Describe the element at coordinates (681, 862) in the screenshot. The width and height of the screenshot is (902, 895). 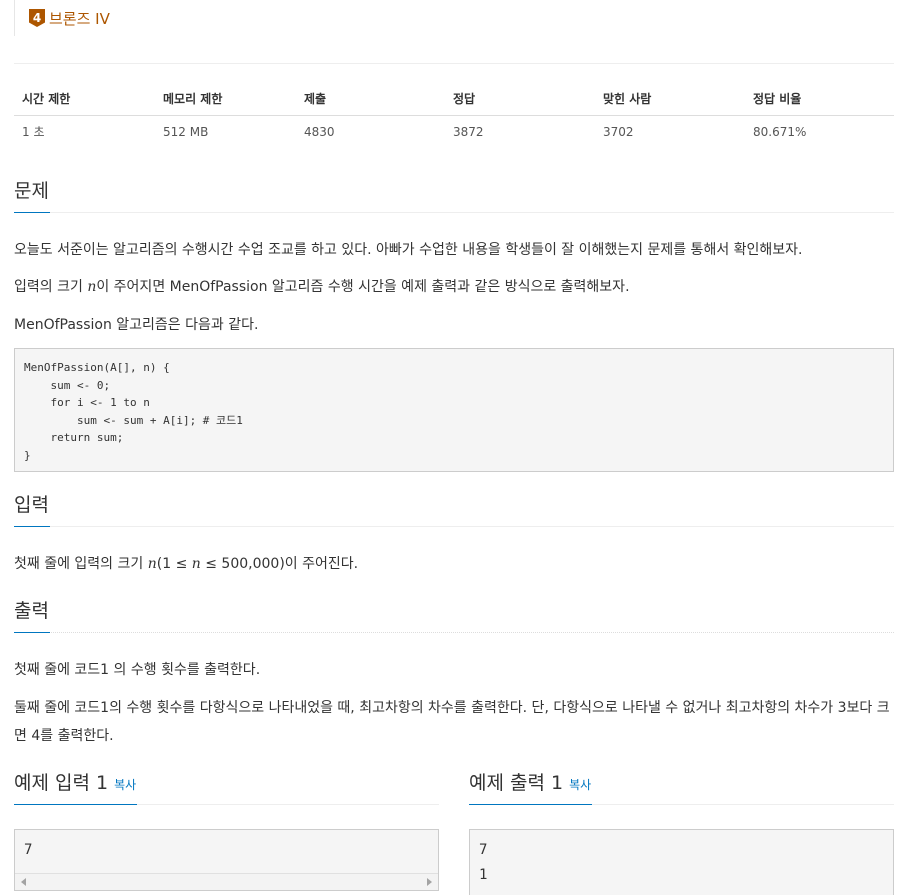
I see `sample-output-box: 7 1` at that location.